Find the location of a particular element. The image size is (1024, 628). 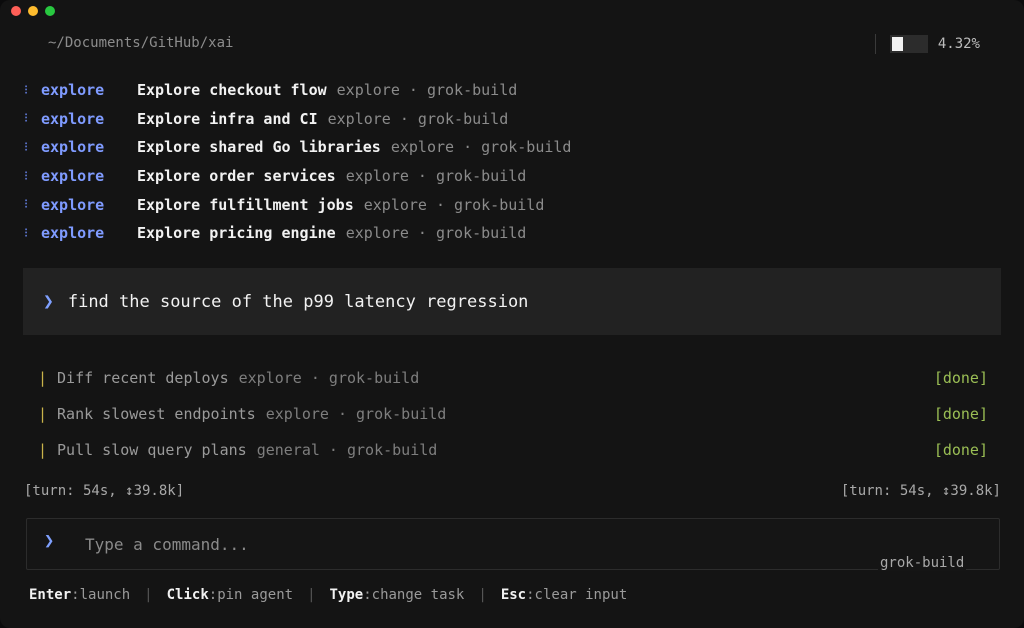

window-controls is located at coordinates (33, 11).